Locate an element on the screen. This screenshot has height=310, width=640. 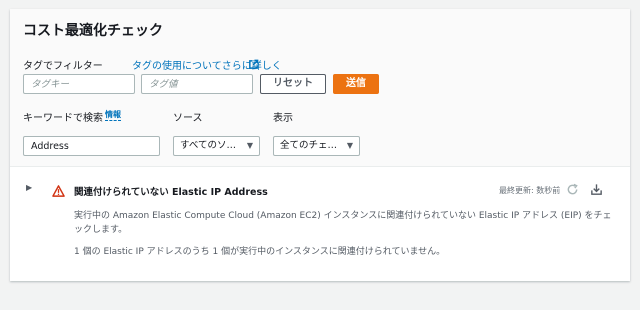
info-link: 情報 is located at coordinates (113, 115).